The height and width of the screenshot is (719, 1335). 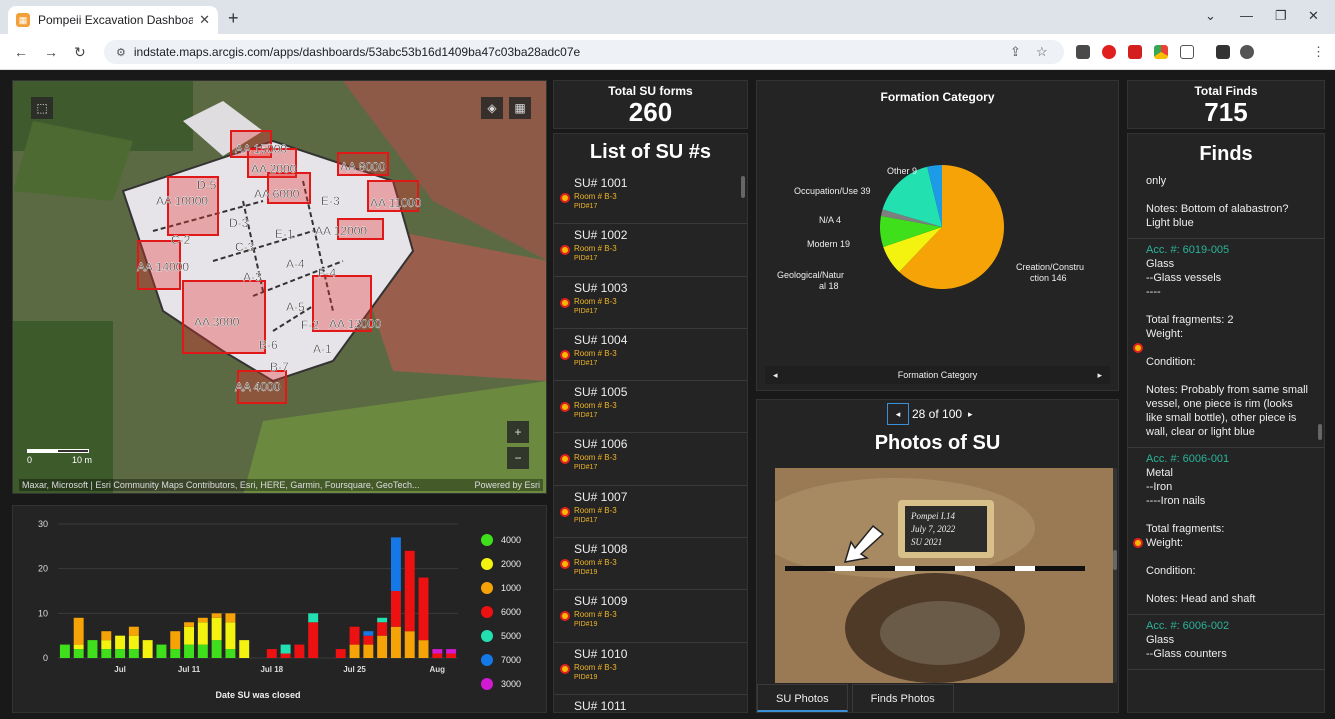 What do you see at coordinates (1281, 16) in the screenshot?
I see `restore-icon: ❐` at bounding box center [1281, 16].